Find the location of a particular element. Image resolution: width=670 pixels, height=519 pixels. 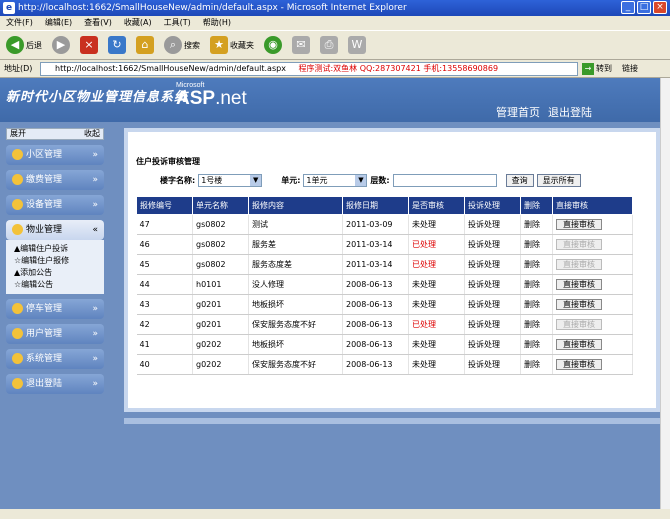

menu-favorites: 收藏(A) is located at coordinates (138, 23).